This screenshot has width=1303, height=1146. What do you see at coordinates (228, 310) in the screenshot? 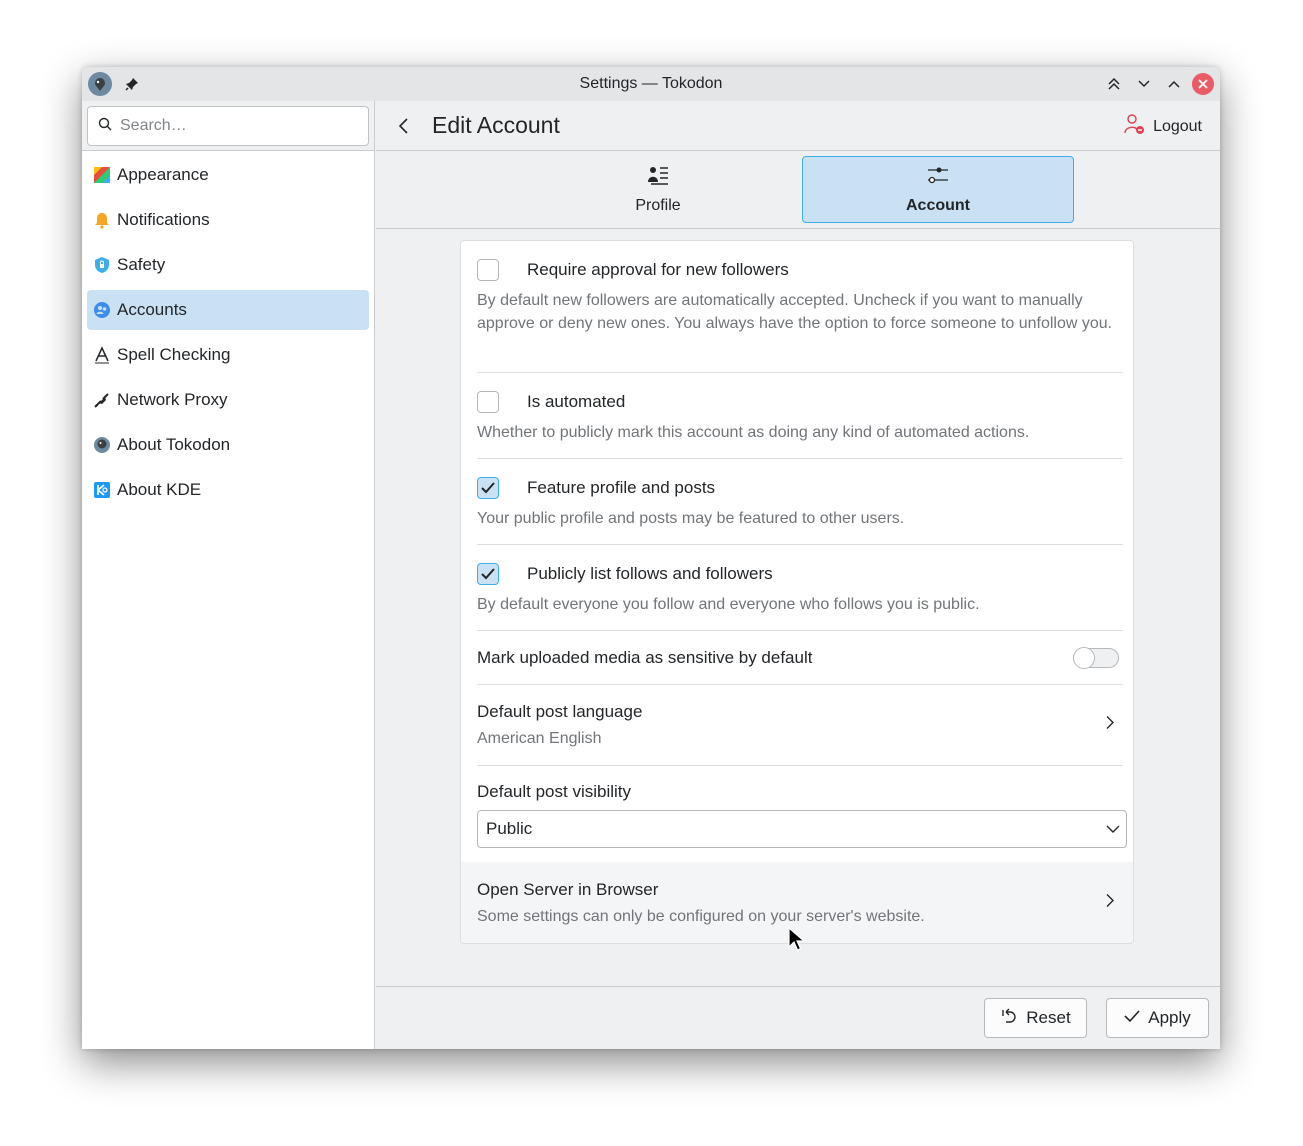
I see `sidebar-item-accounts: Accounts` at bounding box center [228, 310].